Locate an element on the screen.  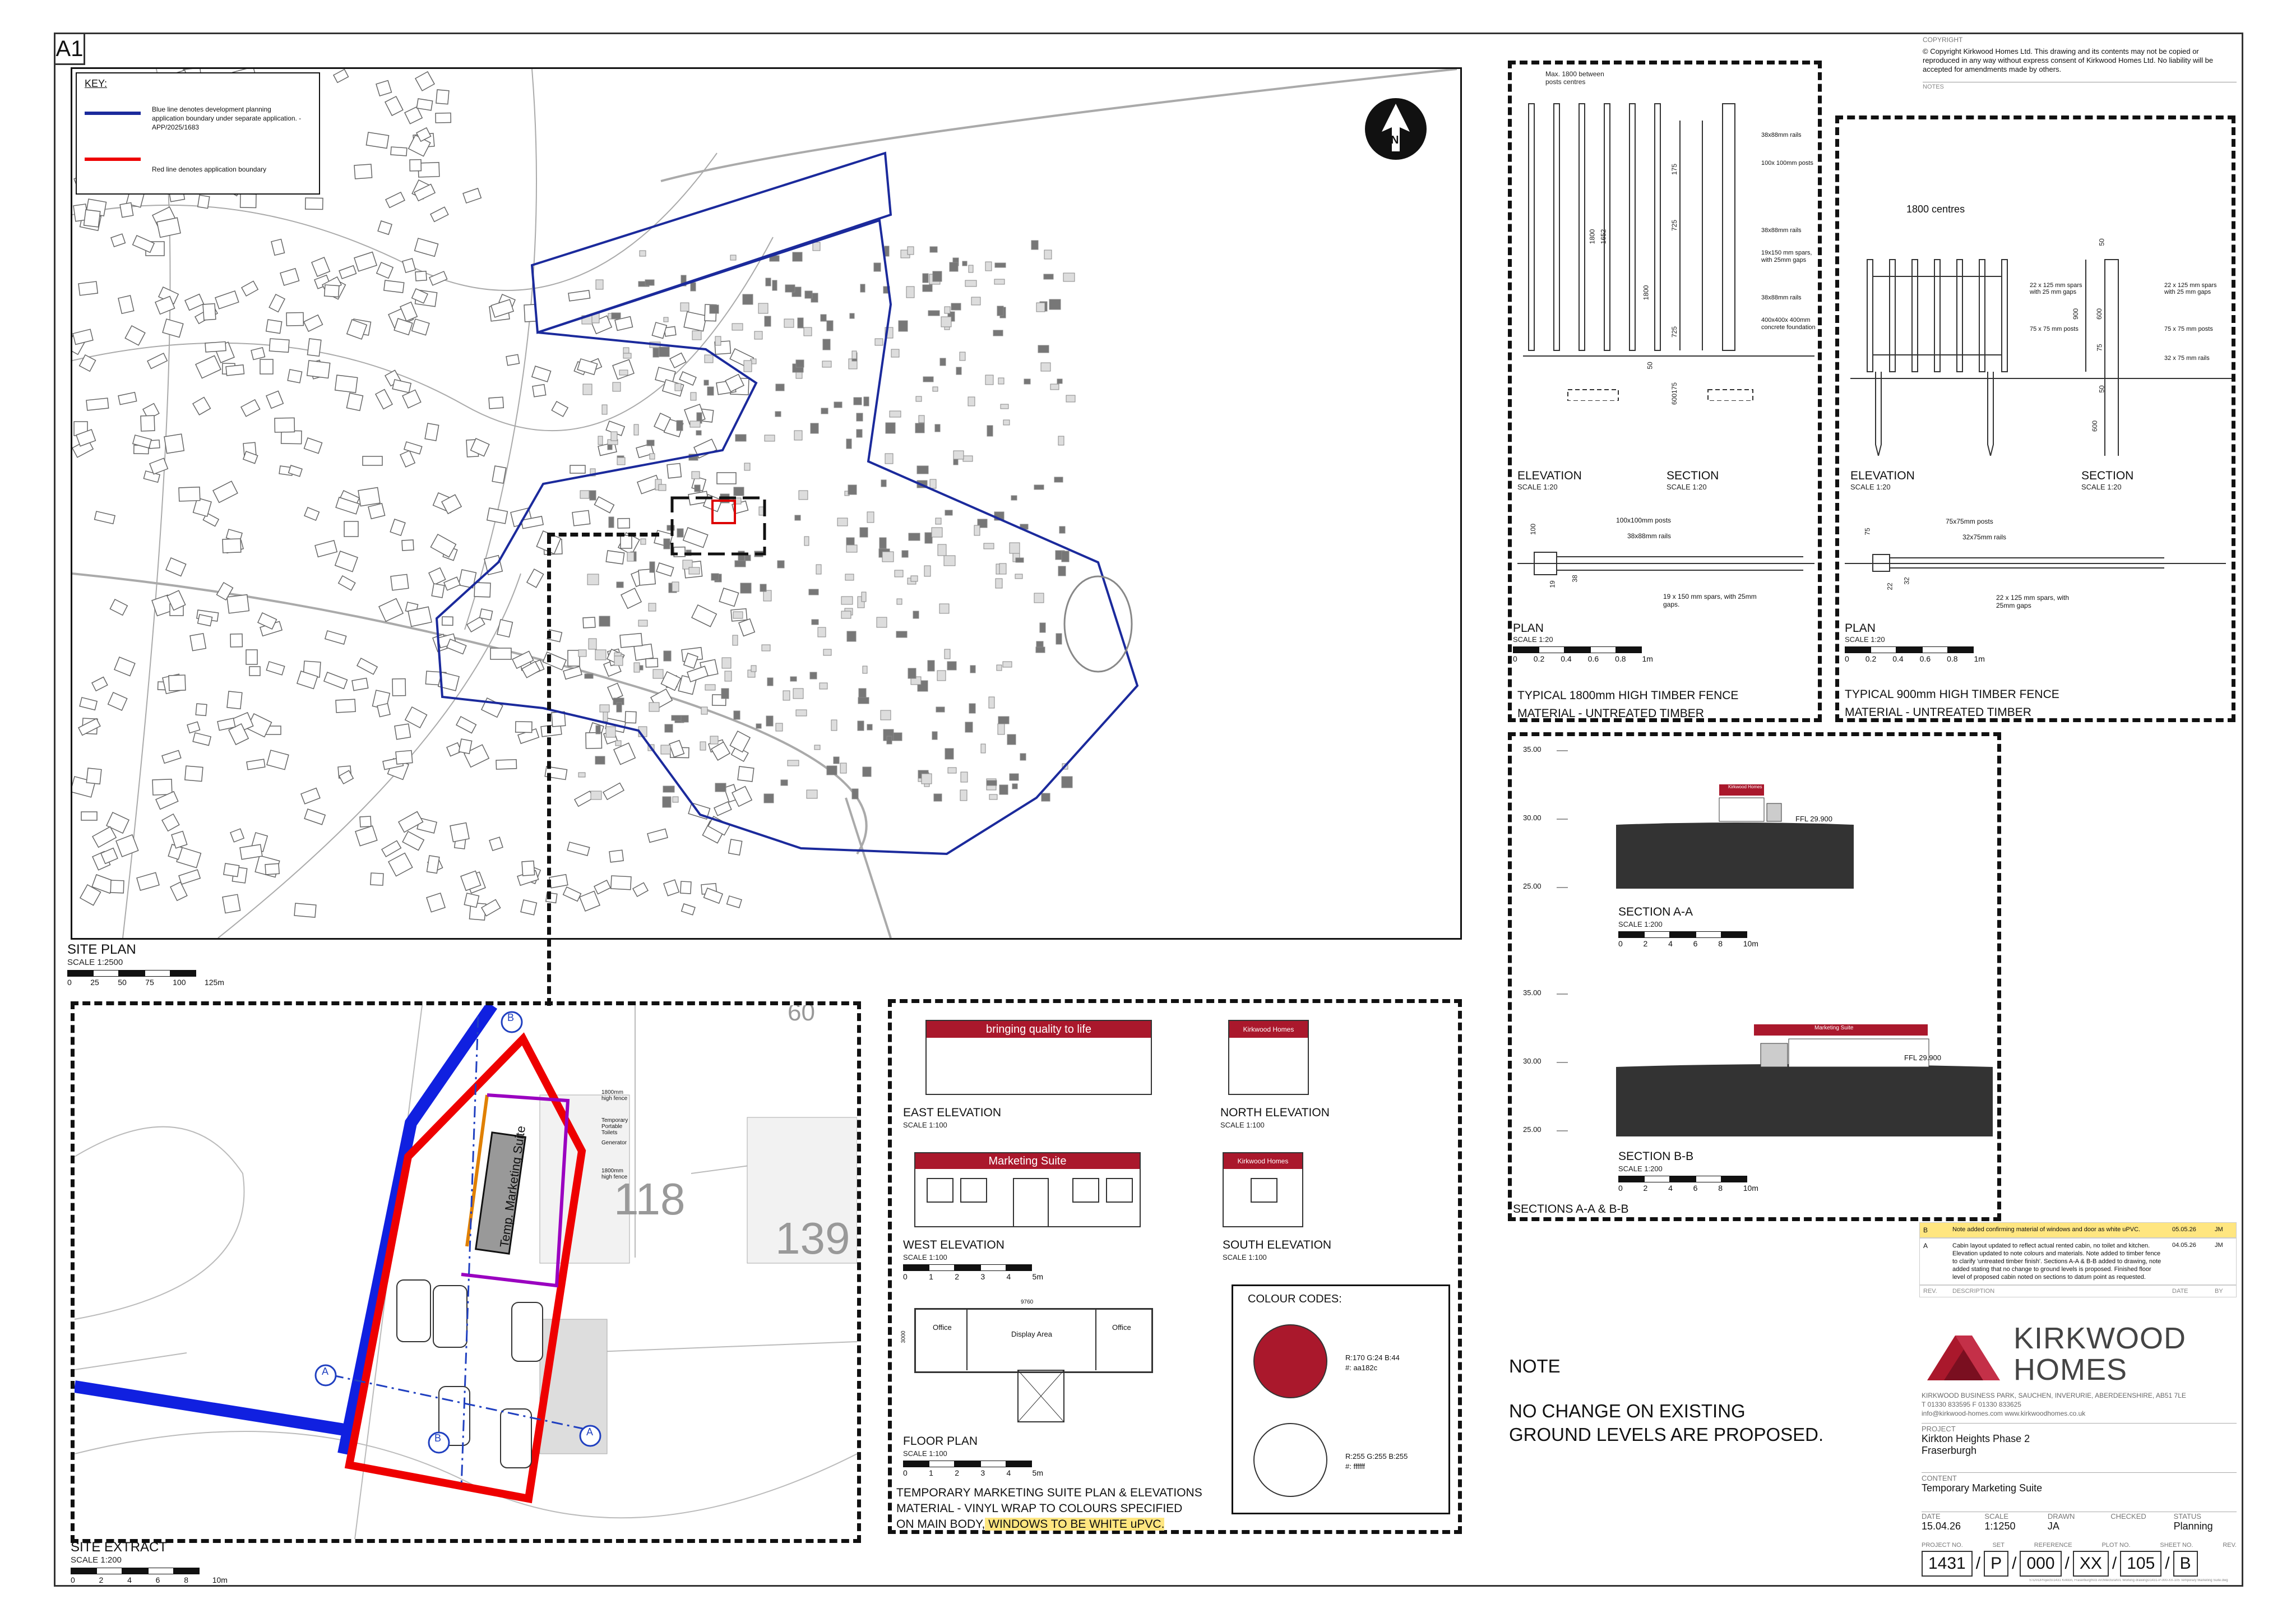
reference-number: 000 is located at coordinates (2041, 1564).